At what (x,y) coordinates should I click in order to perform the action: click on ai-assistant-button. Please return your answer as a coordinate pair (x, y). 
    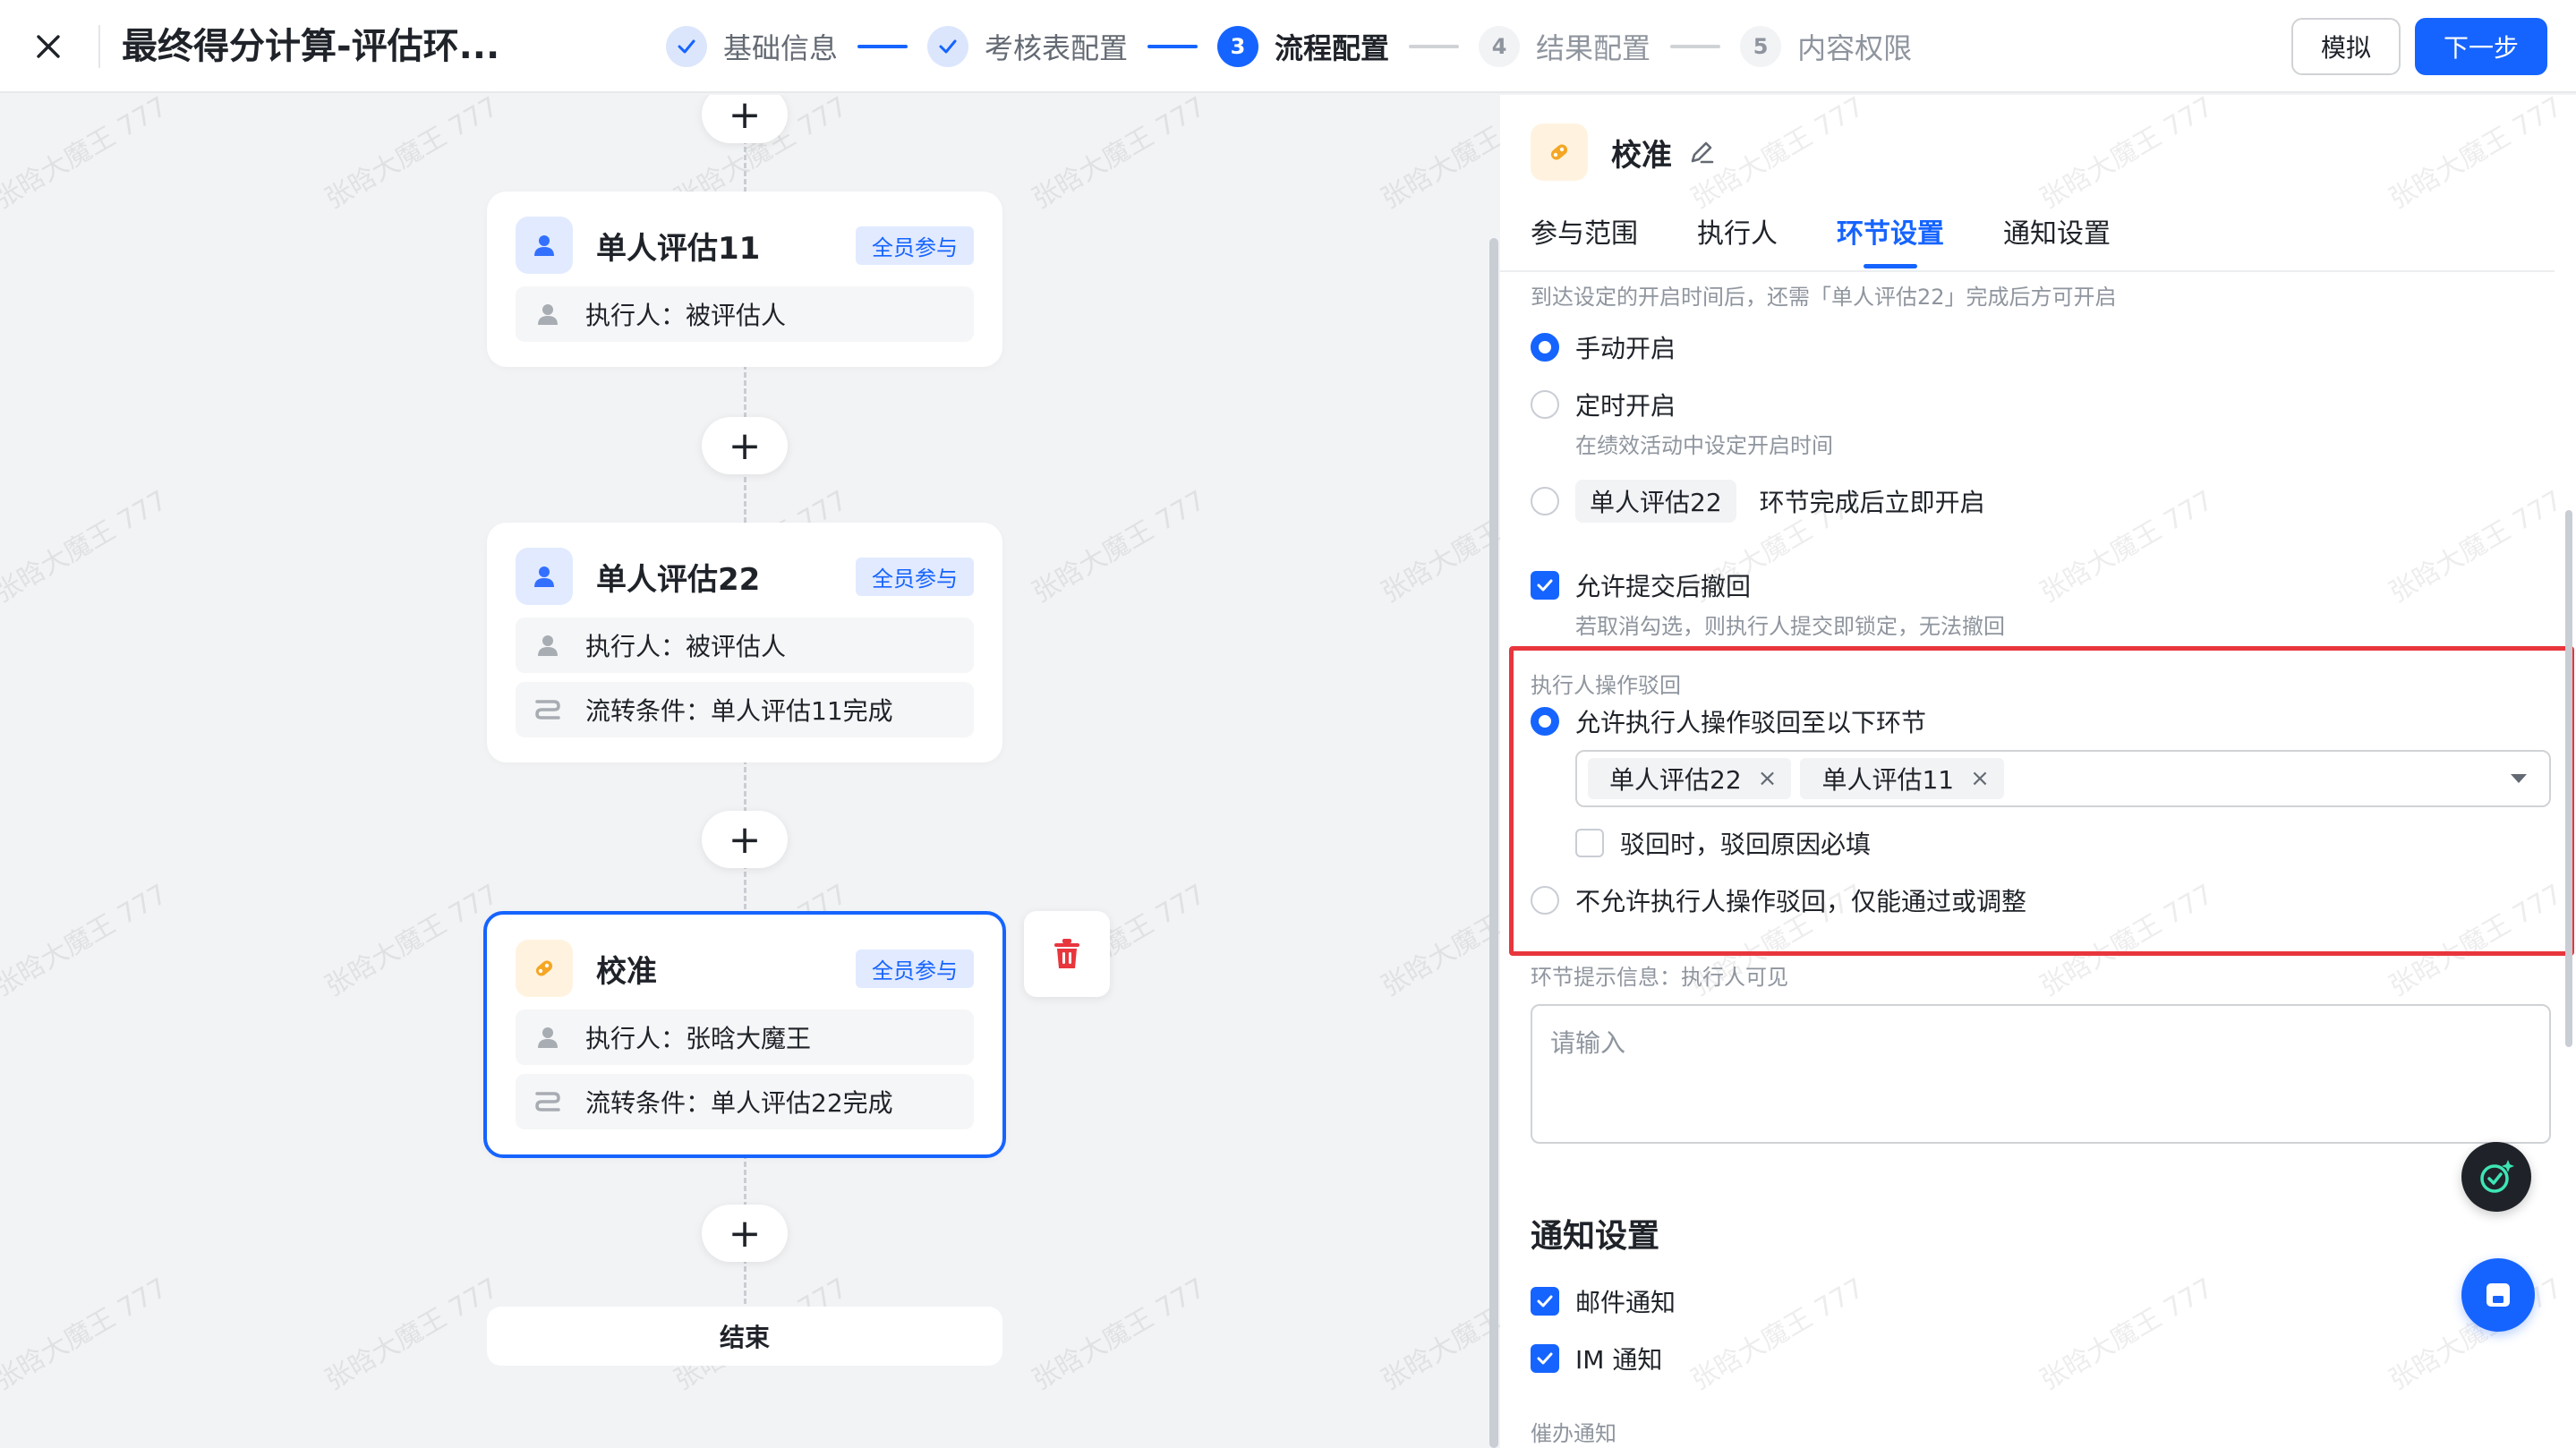
    Looking at the image, I should click on (2496, 1177).